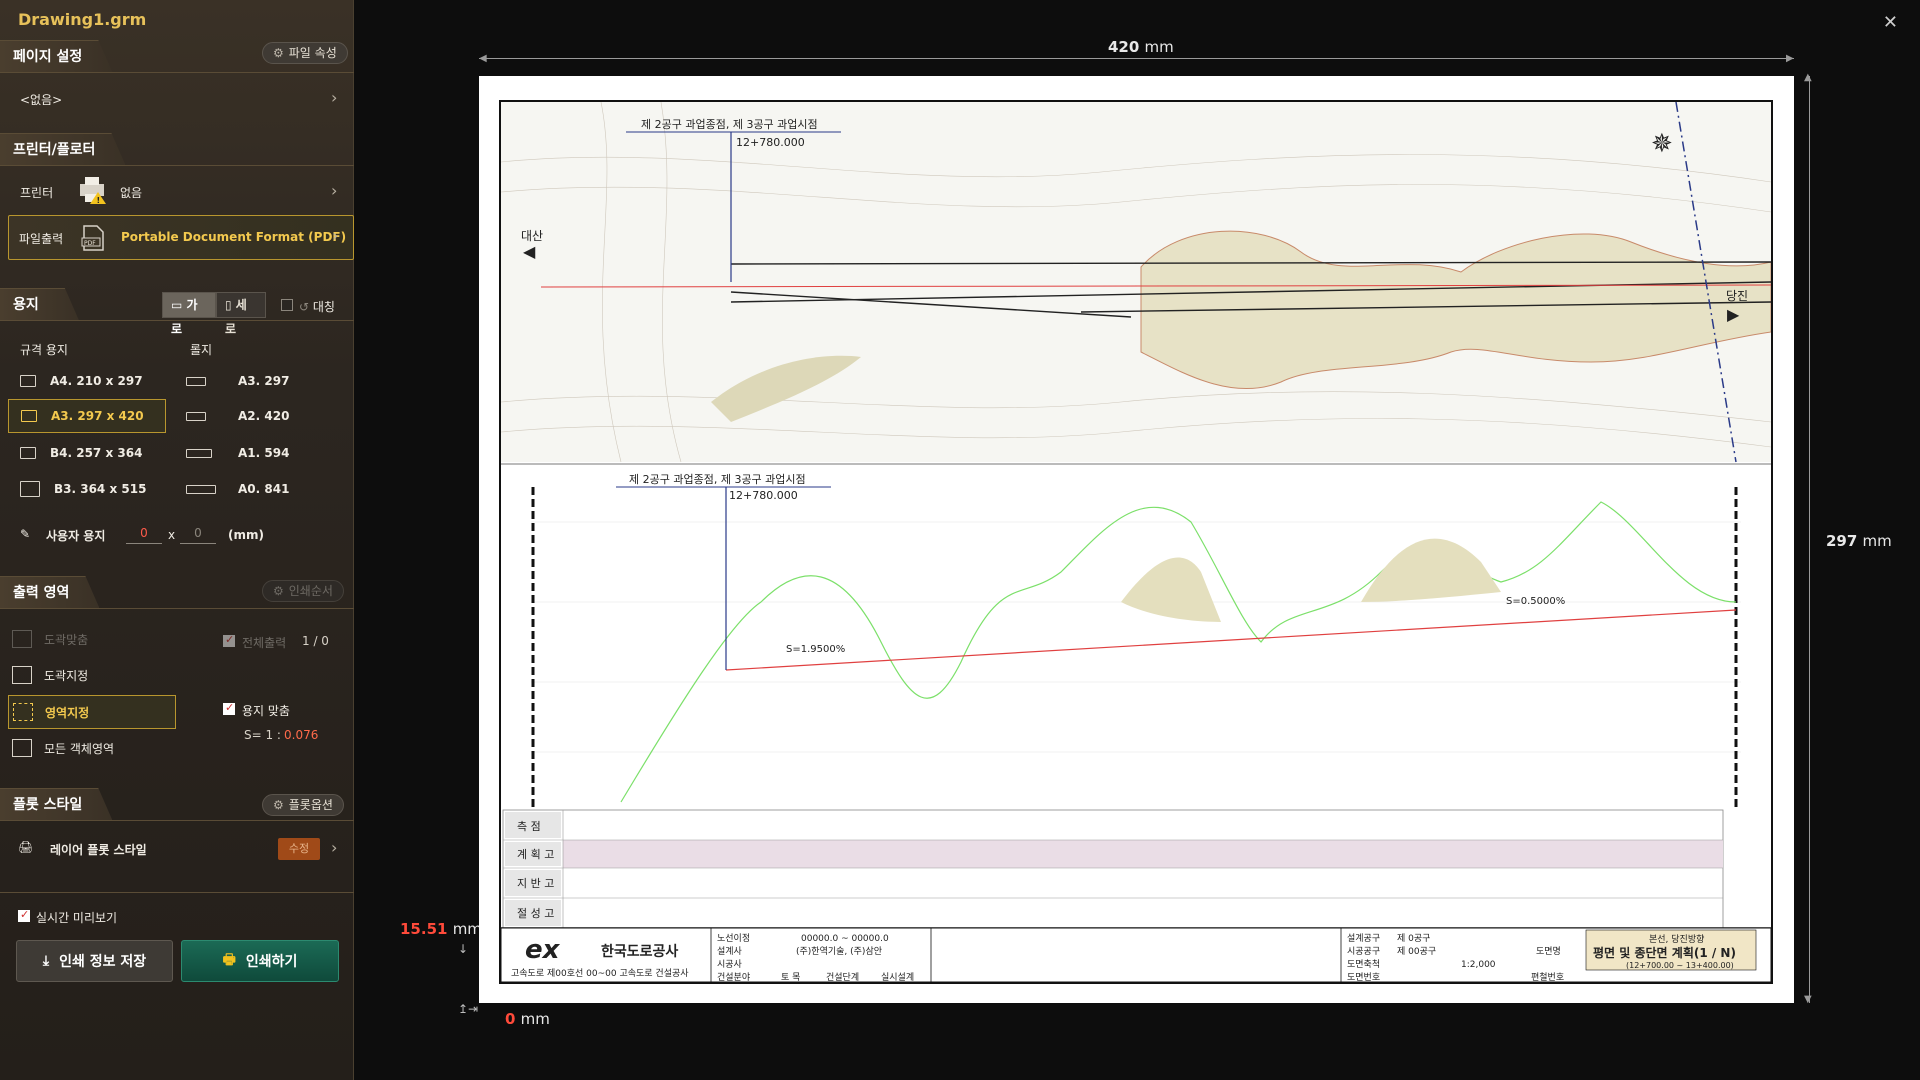 This screenshot has width=1920, height=1080. What do you see at coordinates (229, 640) in the screenshot?
I see `print-all-checkbox` at bounding box center [229, 640].